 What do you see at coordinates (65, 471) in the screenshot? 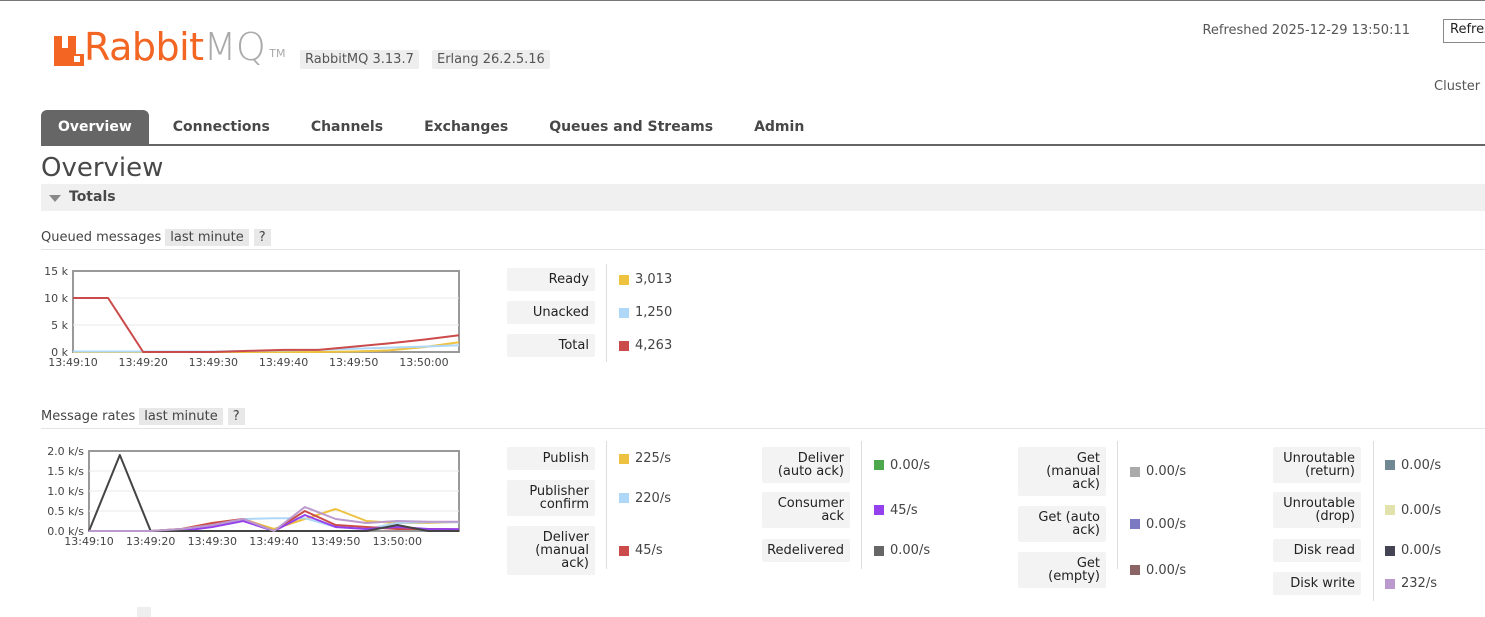
I see `y-tick-label: 1.5 k/s` at bounding box center [65, 471].